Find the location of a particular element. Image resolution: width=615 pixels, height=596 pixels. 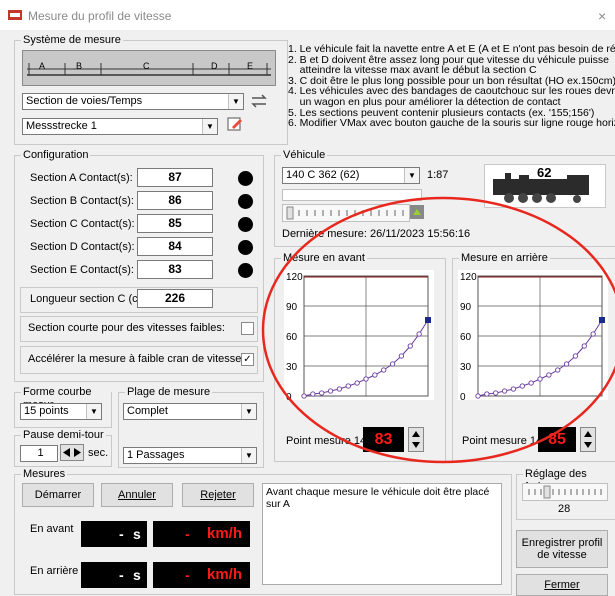

enregistrer-label: Enregistrer profil de vitesse is located at coordinates (562, 549).